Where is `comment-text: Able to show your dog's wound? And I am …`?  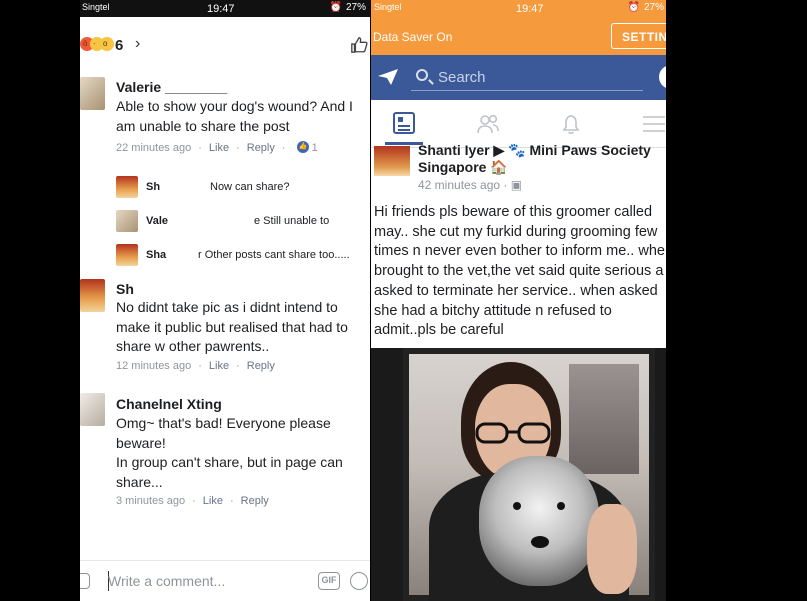 comment-text: Able to show your dog's wound? And I am … is located at coordinates (234, 116).